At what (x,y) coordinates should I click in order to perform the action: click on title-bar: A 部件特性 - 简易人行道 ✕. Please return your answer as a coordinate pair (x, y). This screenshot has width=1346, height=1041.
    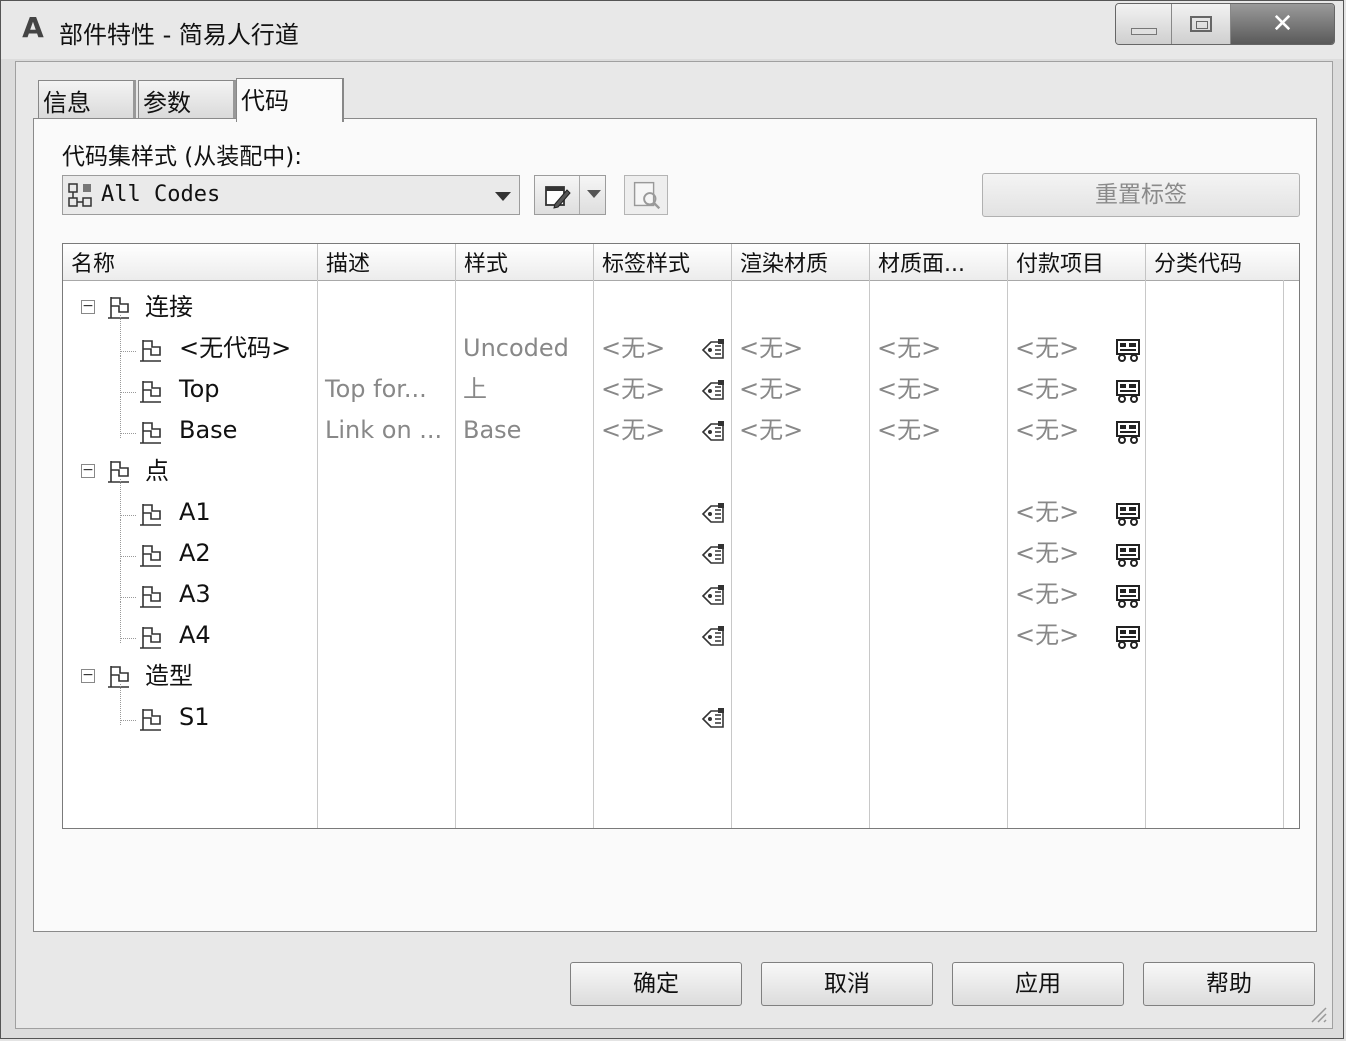
    Looking at the image, I should click on (672, 30).